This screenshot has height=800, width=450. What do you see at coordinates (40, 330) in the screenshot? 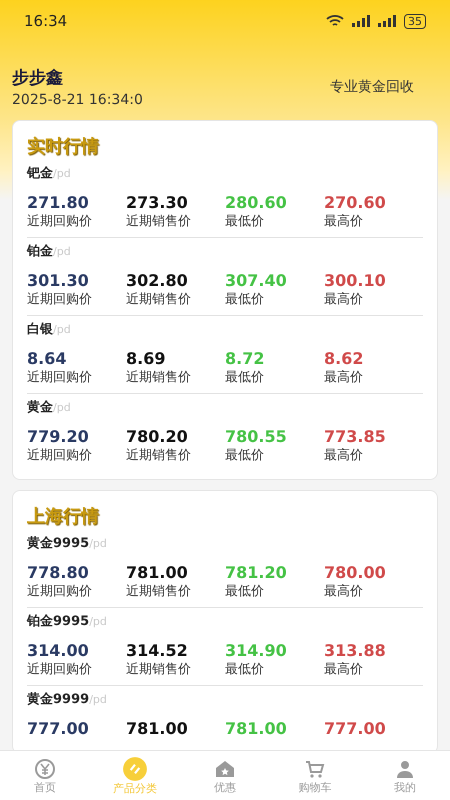
I see `metal-name: 白银` at bounding box center [40, 330].